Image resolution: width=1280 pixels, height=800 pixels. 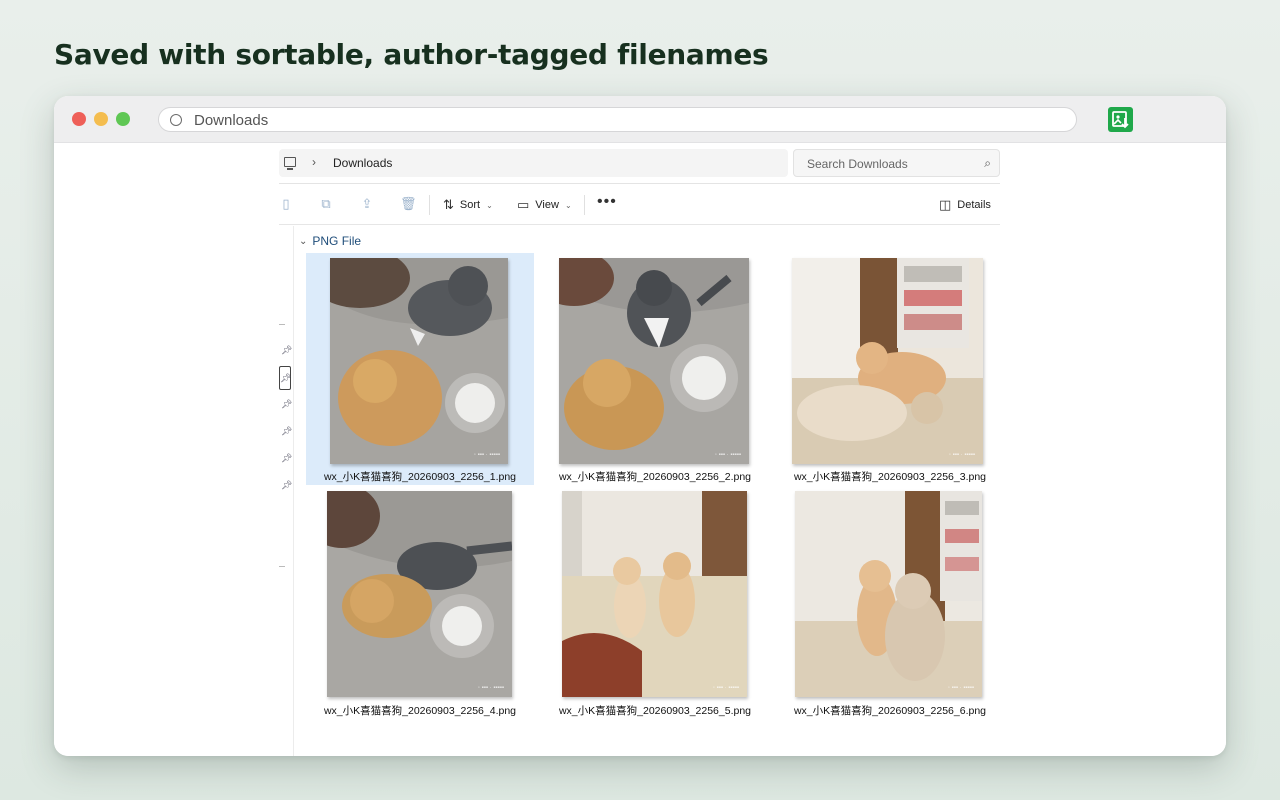 What do you see at coordinates (607, 202) in the screenshot?
I see `more-options-icon: •••` at bounding box center [607, 202].